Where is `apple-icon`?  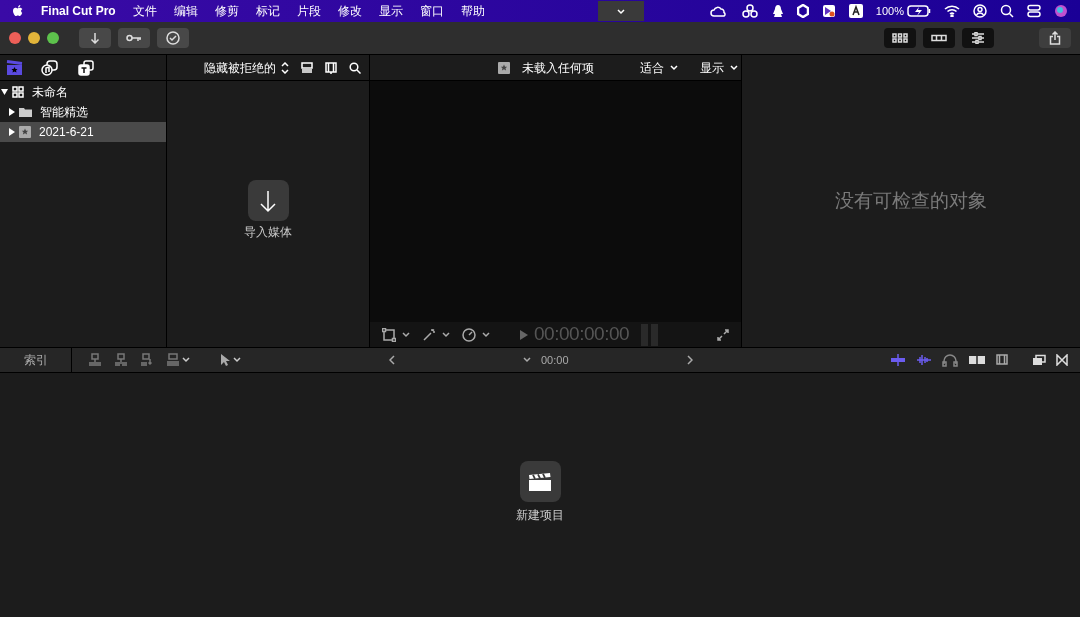
apple-icon is located at coordinates (18, 11).